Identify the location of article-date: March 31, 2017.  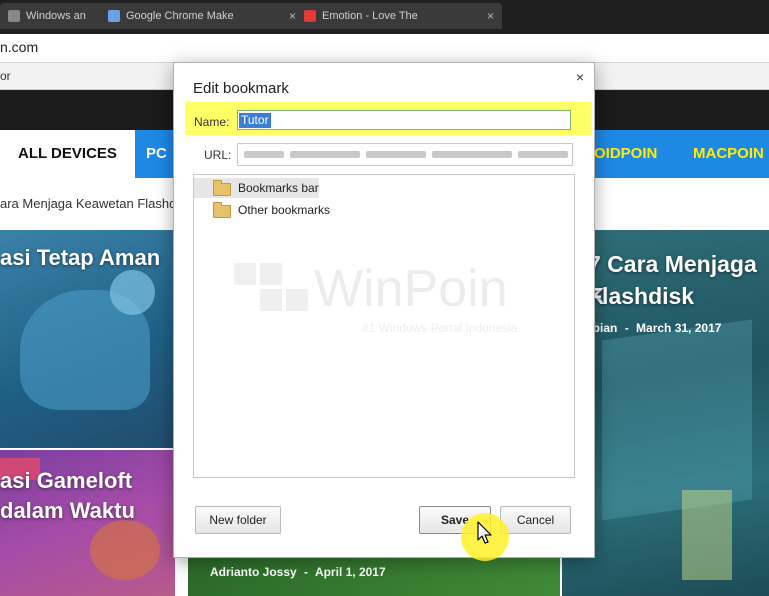
(679, 328).